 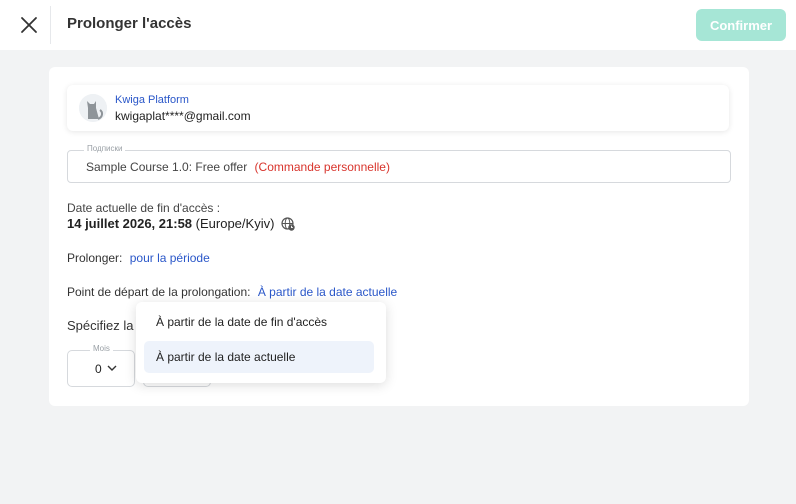 What do you see at coordinates (105, 148) in the screenshot?
I see `subscription-legend: Подписки` at bounding box center [105, 148].